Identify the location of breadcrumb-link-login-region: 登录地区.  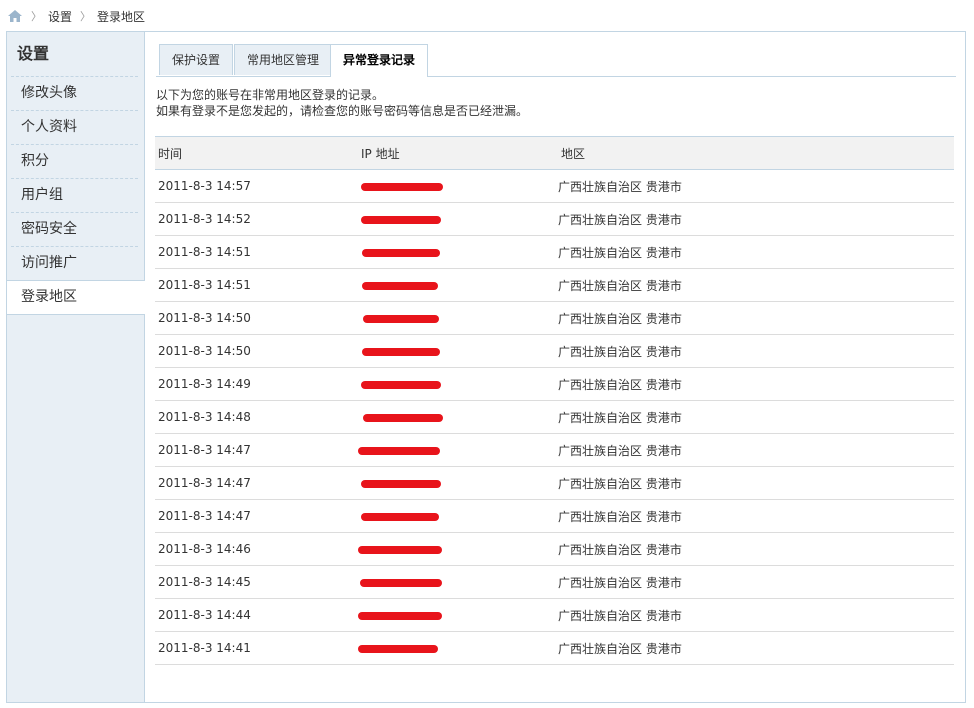
(121, 16).